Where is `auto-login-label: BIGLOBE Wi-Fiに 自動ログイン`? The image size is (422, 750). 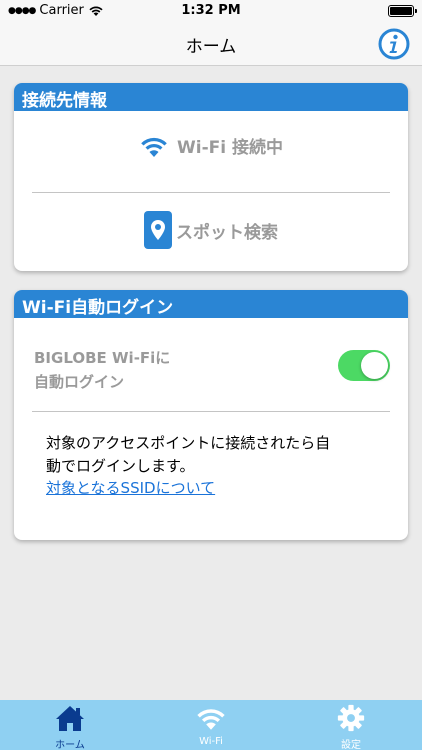
auto-login-label: BIGLOBE Wi-Fiに 自動ログイン is located at coordinates (102, 370).